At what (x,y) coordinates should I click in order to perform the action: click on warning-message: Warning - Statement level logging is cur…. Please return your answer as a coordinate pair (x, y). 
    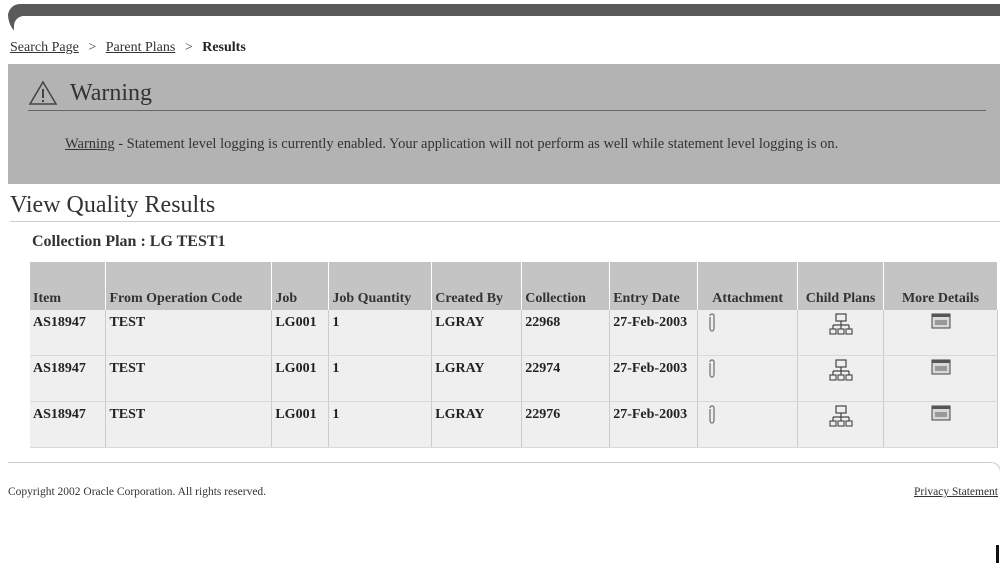
    Looking at the image, I should click on (520, 144).